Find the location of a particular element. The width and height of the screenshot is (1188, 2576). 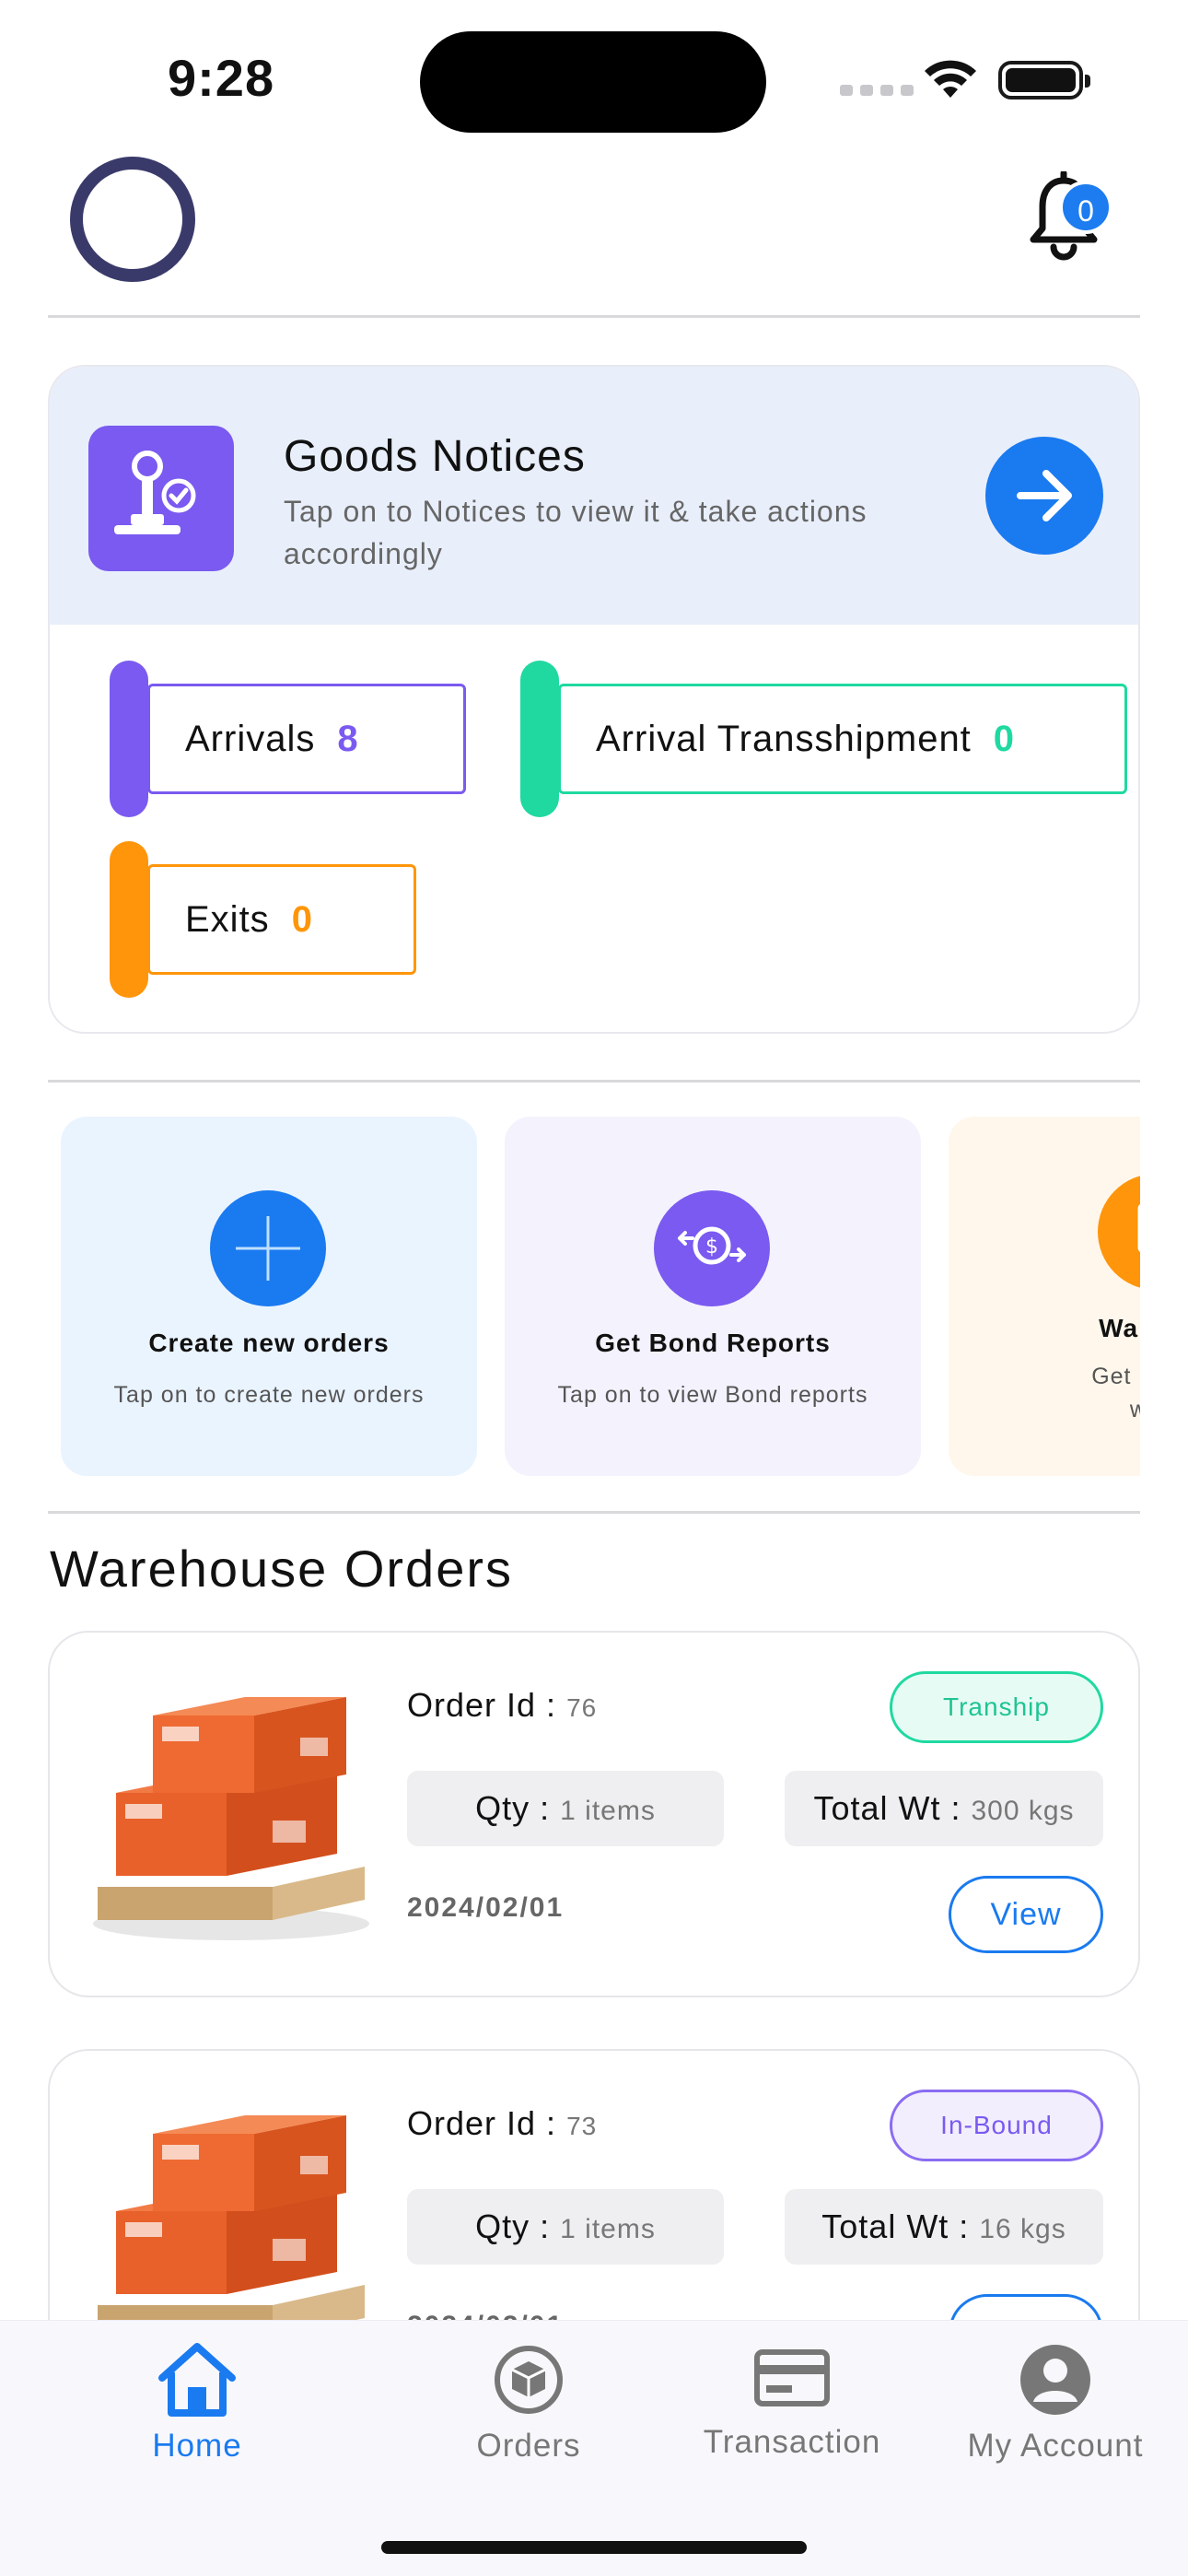

tab-home: Home is located at coordinates (197, 2402).